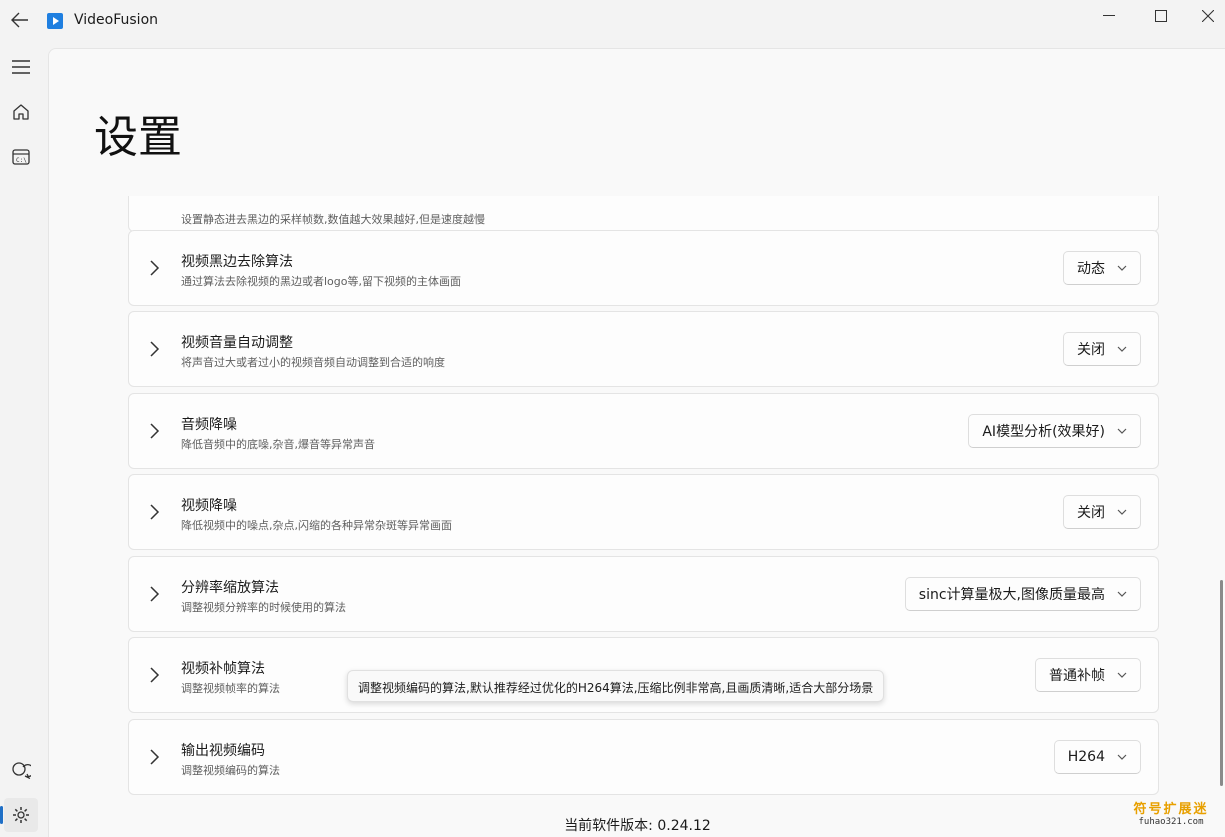 Image resolution: width=1225 pixels, height=837 pixels. What do you see at coordinates (138, 137) in the screenshot?
I see `page-title: 设置` at bounding box center [138, 137].